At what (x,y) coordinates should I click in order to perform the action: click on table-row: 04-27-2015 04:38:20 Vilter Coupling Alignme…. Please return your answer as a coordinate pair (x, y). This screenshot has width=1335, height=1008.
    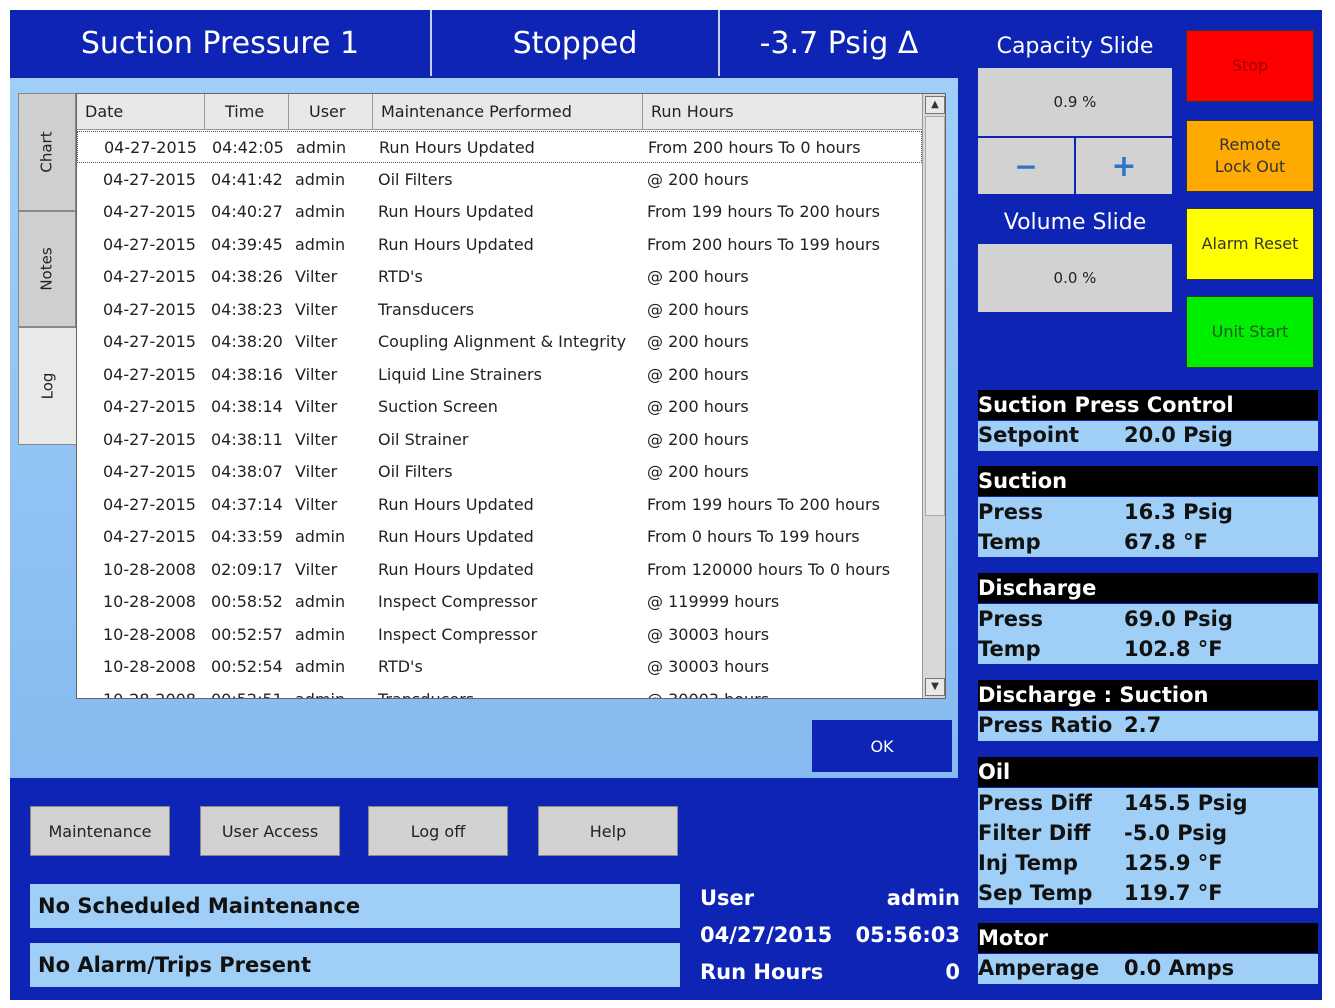
    Looking at the image, I should click on (499, 342).